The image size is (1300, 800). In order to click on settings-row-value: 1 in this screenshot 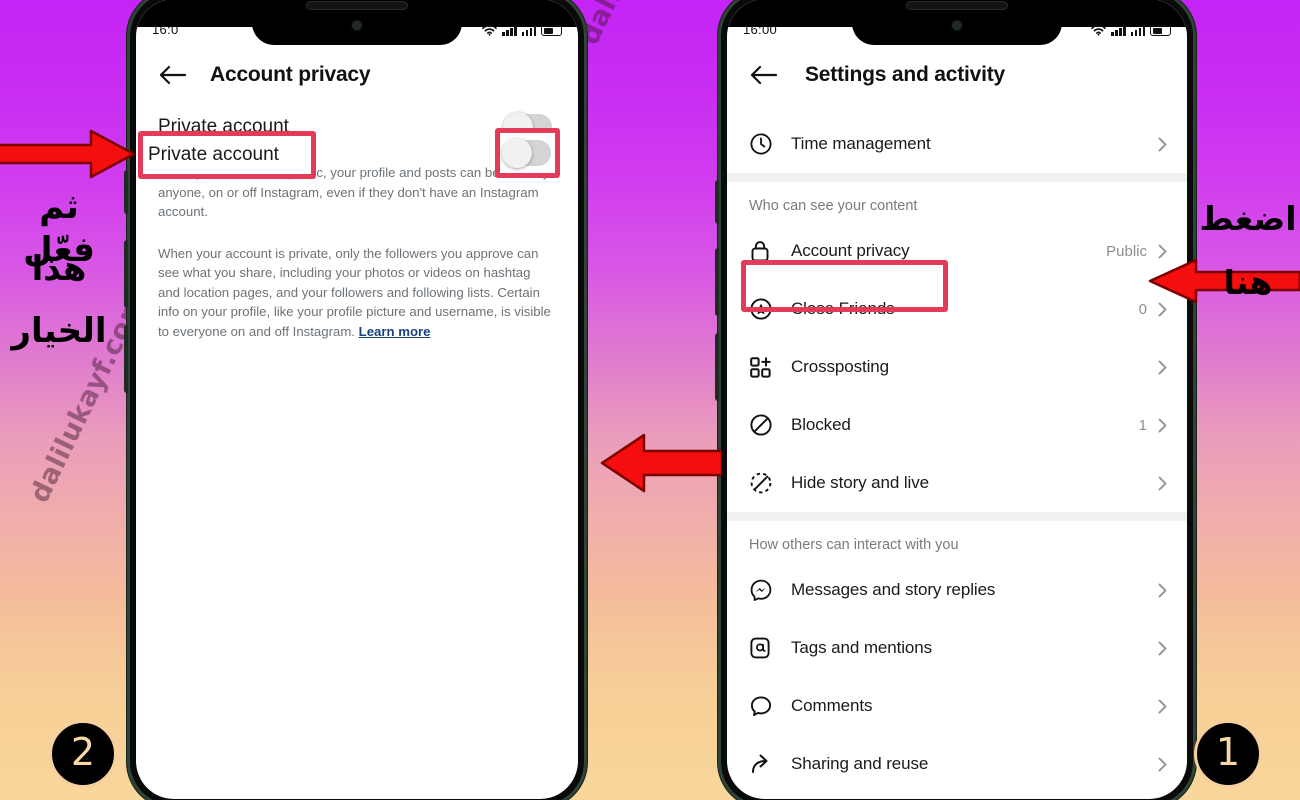, I will do `click(1142, 425)`.